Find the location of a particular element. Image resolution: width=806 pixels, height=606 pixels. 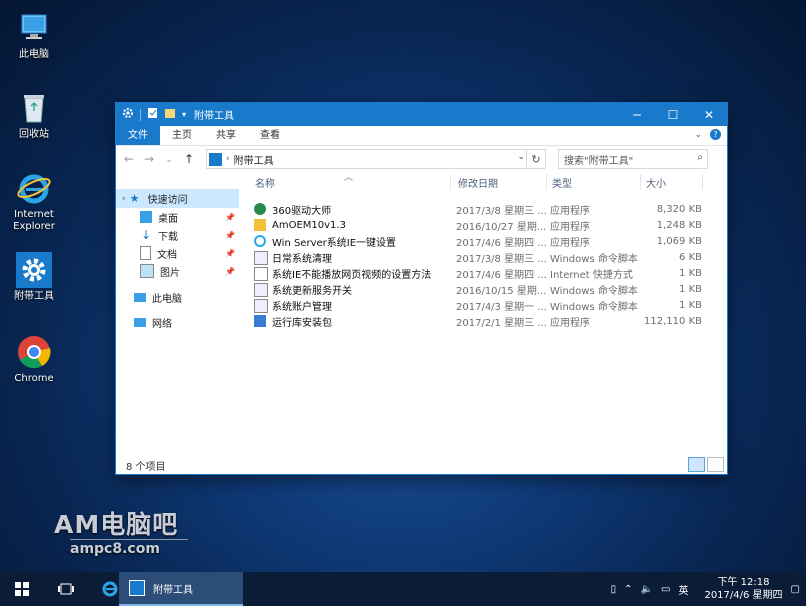

maximize-button: ☐ is located at coordinates (673, 114).